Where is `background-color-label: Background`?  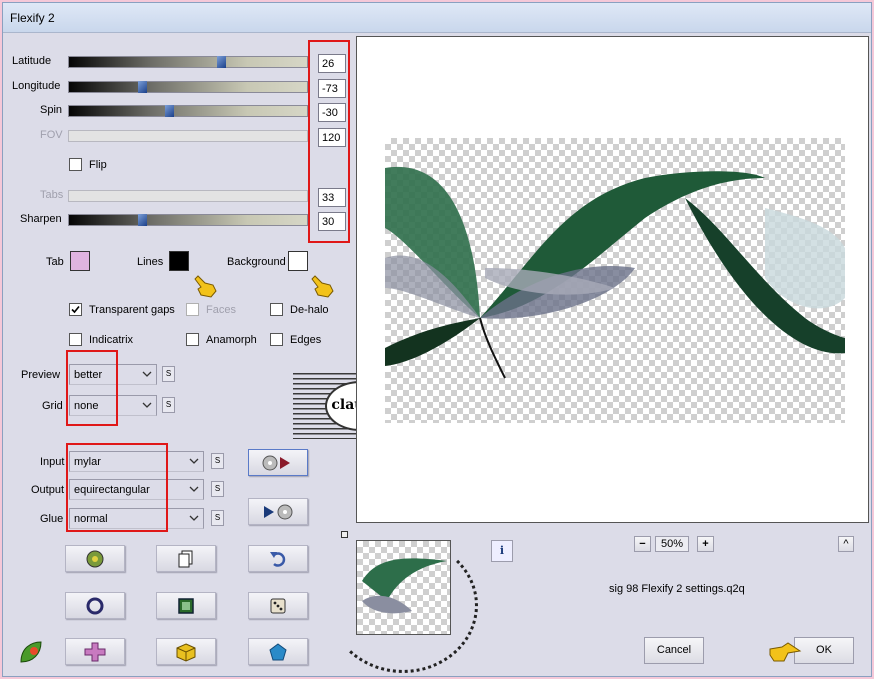 background-color-label: Background is located at coordinates (256, 262).